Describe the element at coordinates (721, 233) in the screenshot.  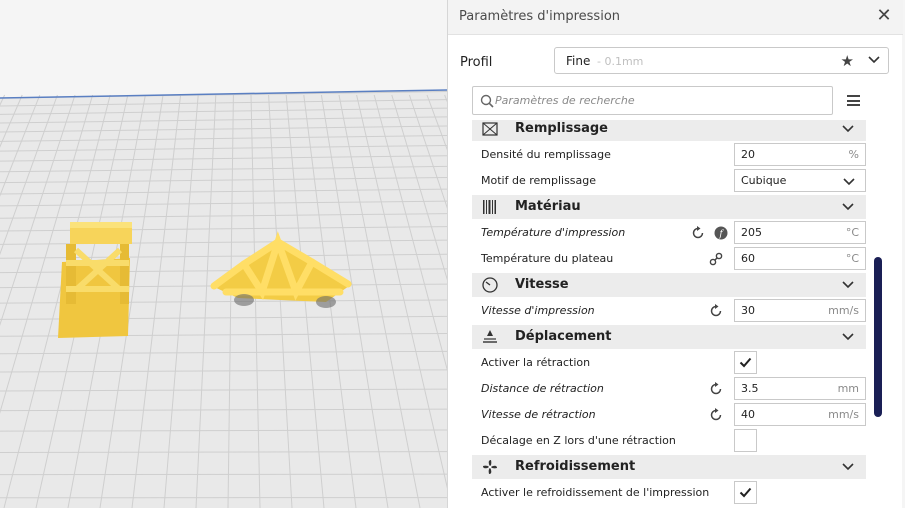
I see `function-icon: f` at that location.